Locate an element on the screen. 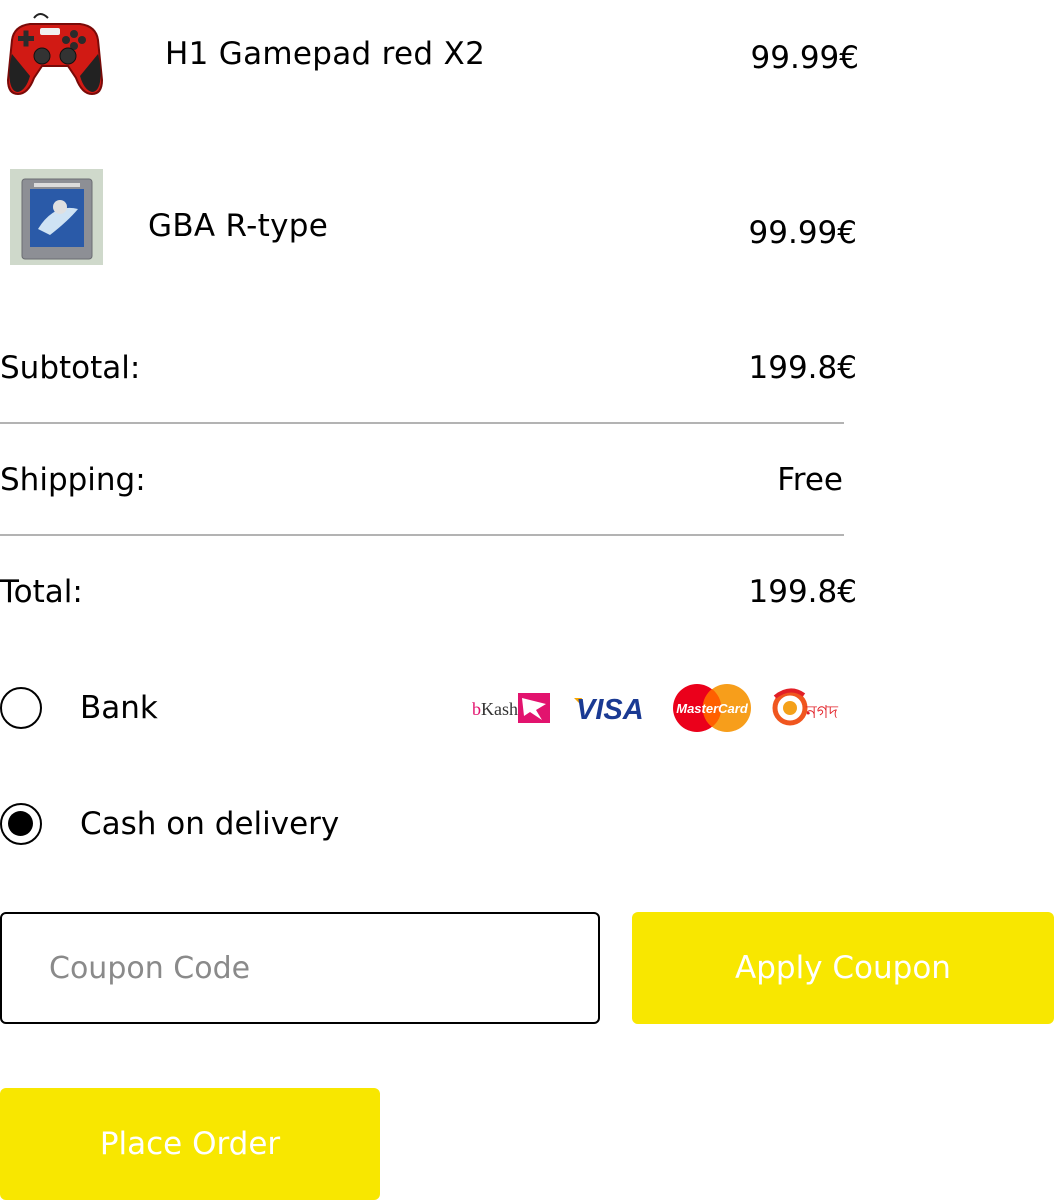 The height and width of the screenshot is (1200, 1054). coupon-code-input is located at coordinates (300, 968).